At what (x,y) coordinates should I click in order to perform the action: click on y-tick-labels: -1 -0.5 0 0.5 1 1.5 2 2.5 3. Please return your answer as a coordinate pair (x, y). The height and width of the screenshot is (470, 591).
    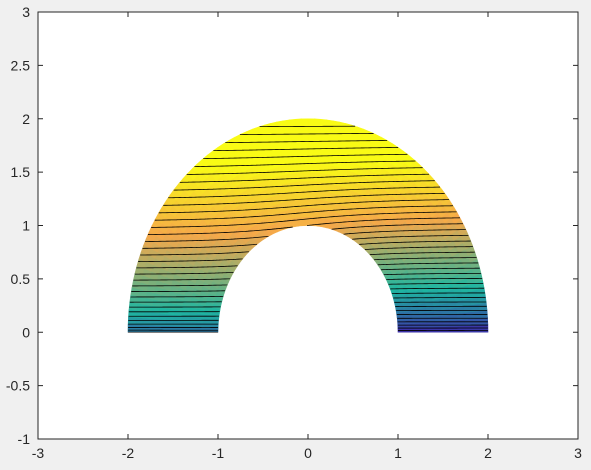
    Looking at the image, I should click on (18, 225).